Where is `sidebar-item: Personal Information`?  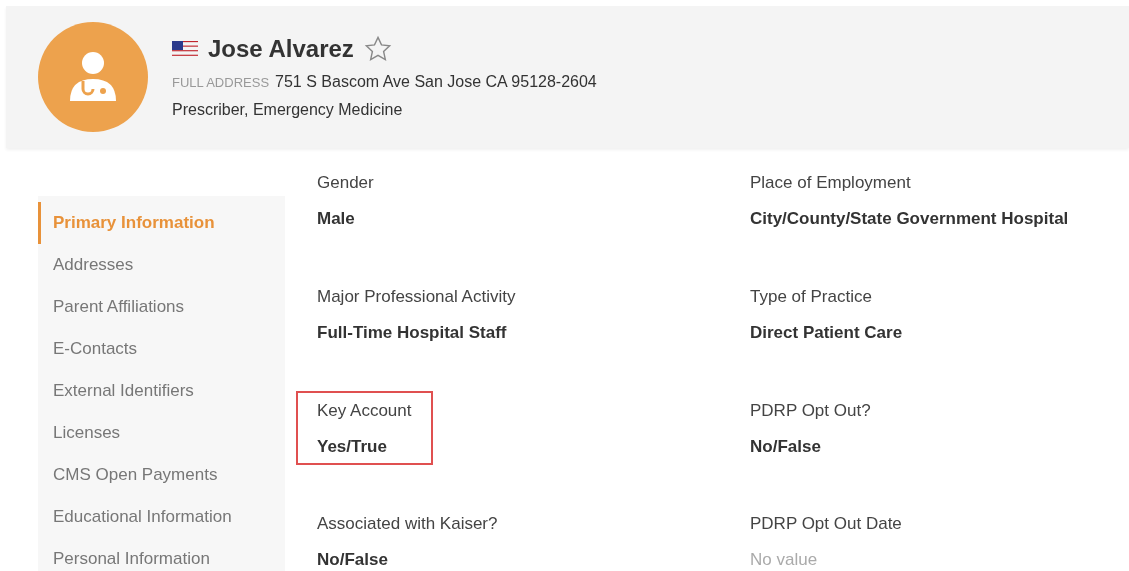 sidebar-item: Personal Information is located at coordinates (161, 554).